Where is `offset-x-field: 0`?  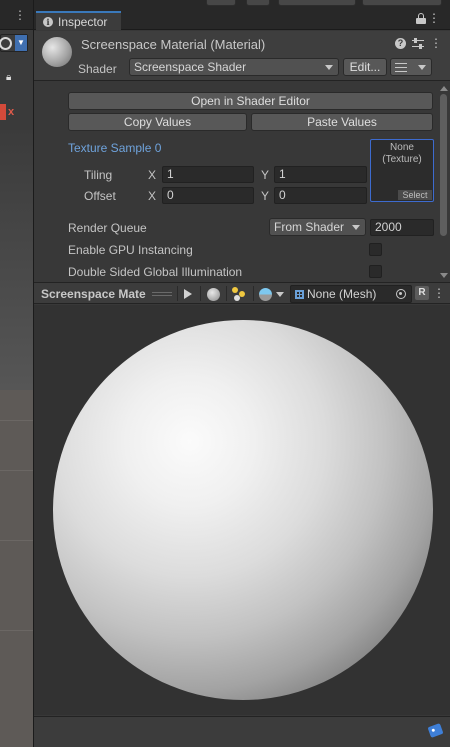 offset-x-field: 0 is located at coordinates (208, 195).